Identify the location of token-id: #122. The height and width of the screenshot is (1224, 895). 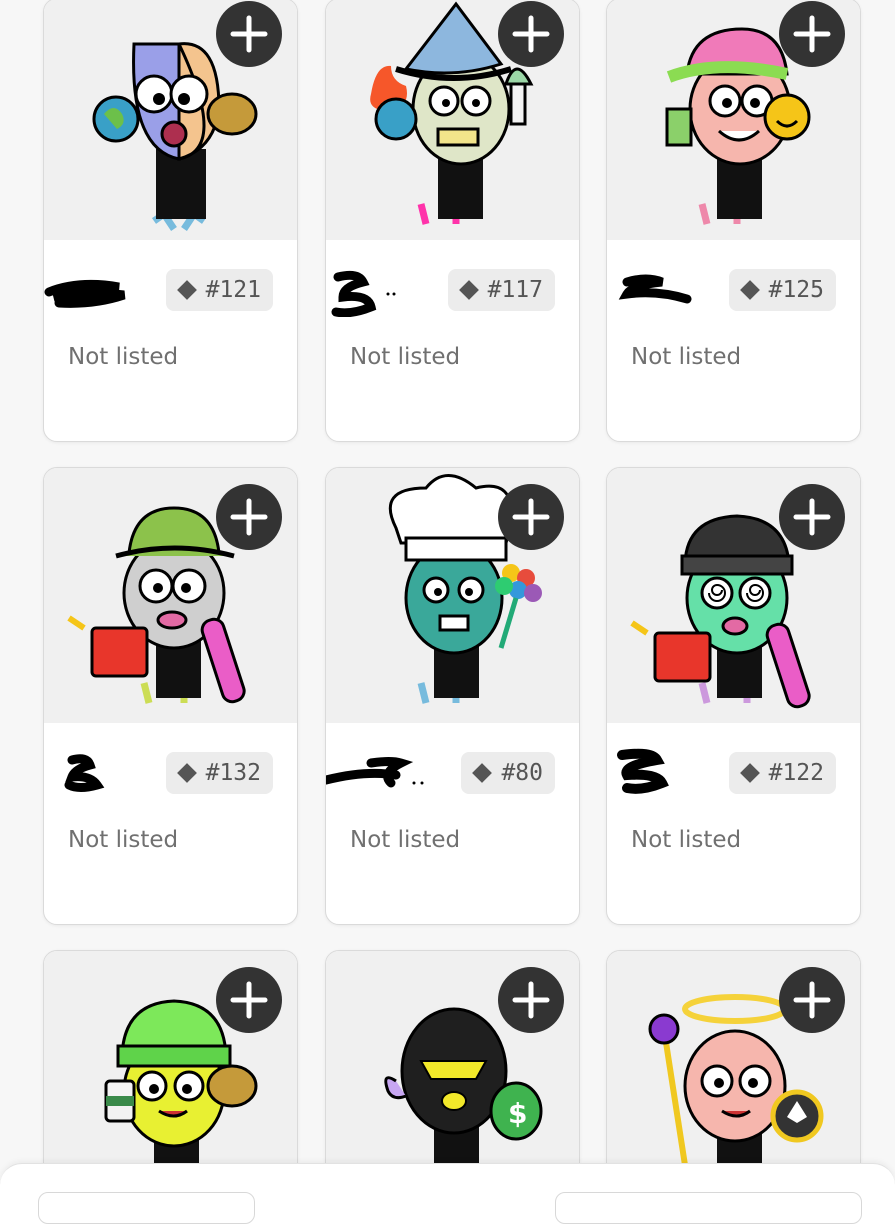
(796, 773).